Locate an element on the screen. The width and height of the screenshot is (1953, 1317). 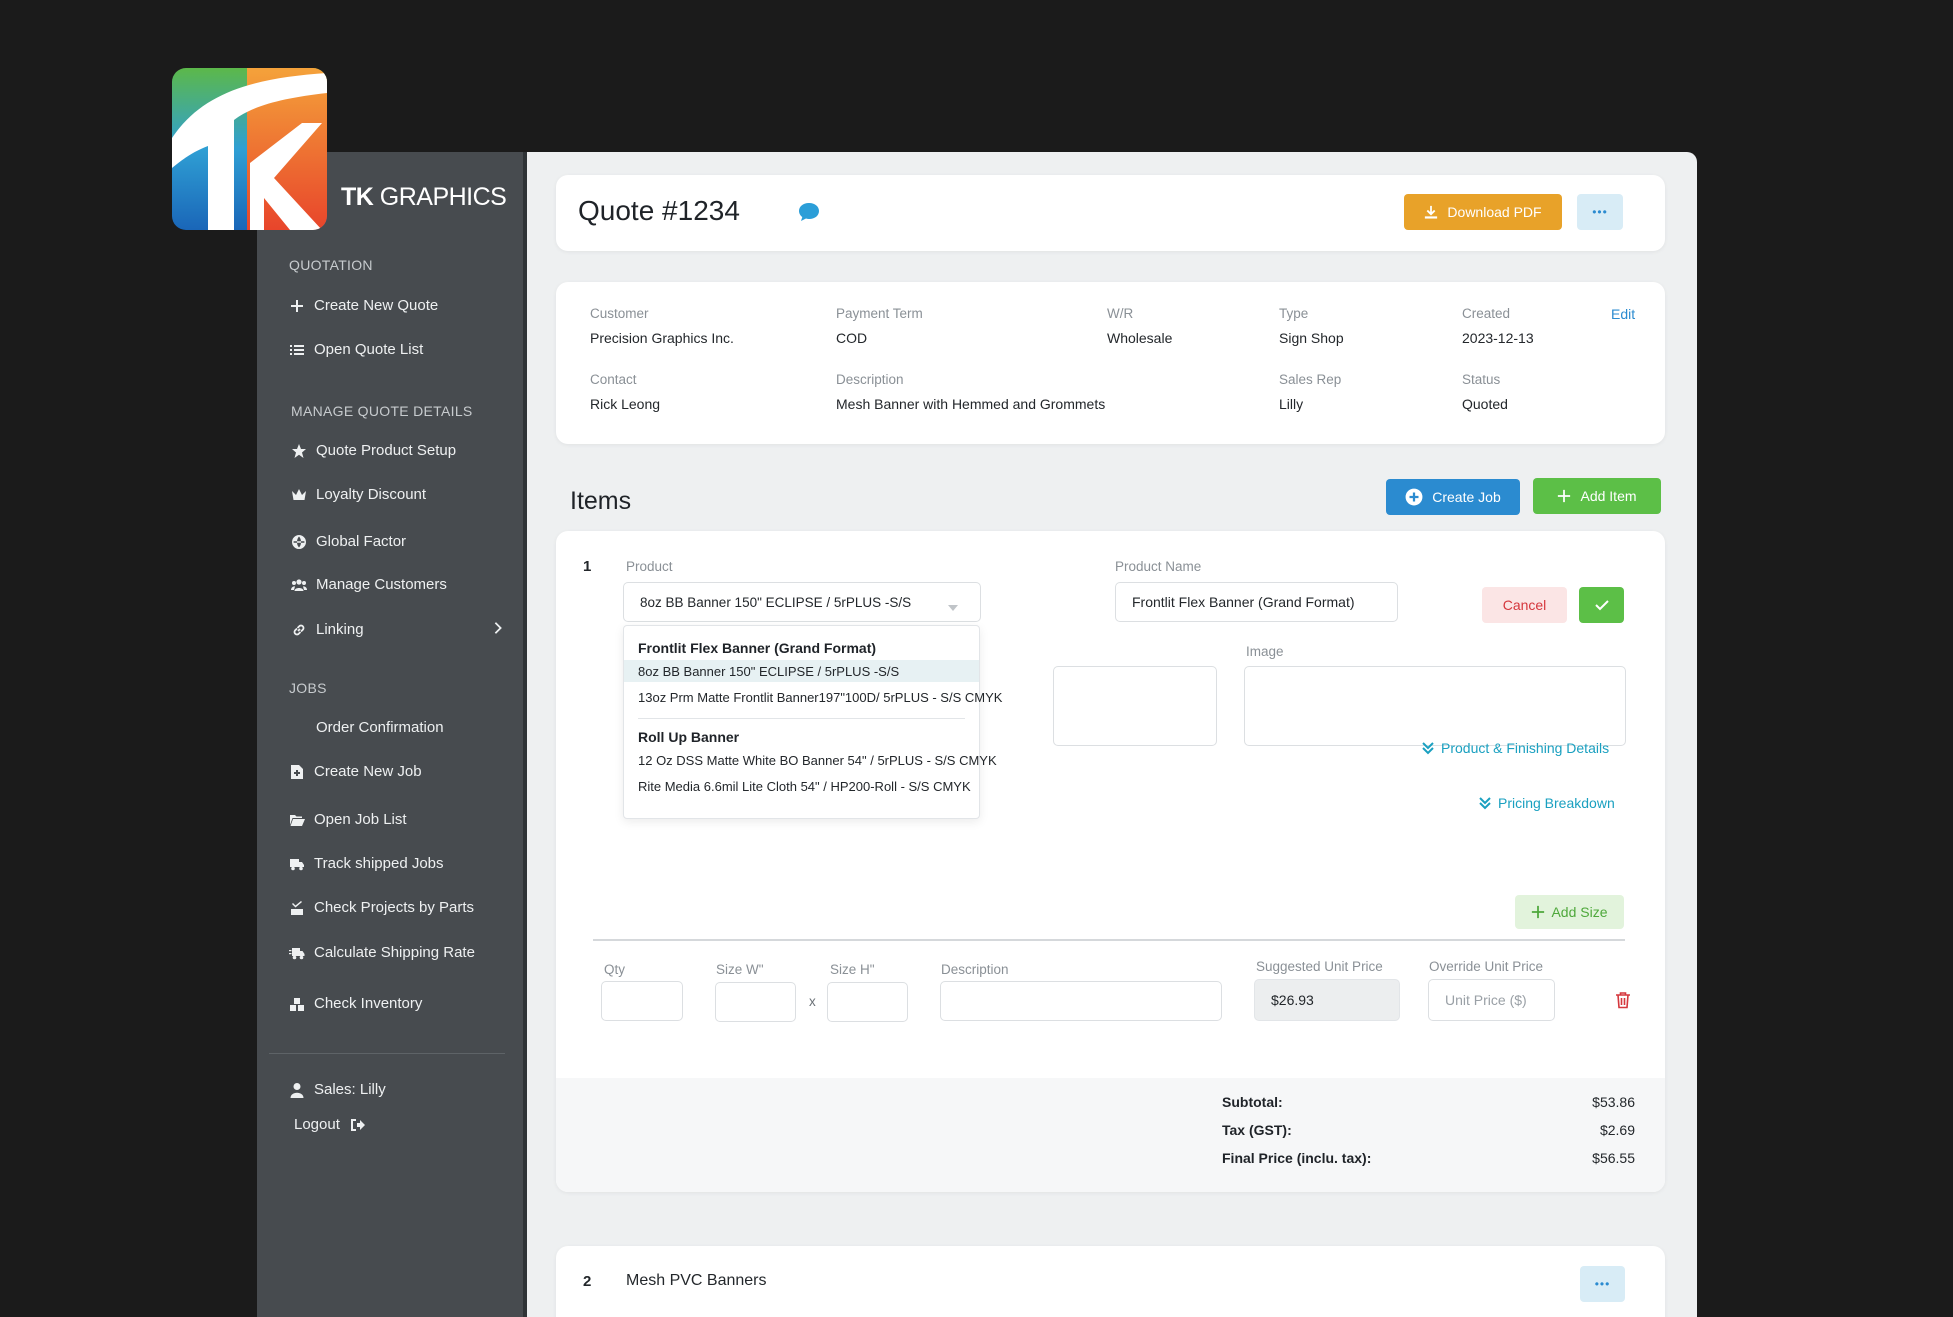
dropdown-option: 8oz BB Banner 150" ECLIPSE / 5rPLUS -S/S is located at coordinates (801, 671).